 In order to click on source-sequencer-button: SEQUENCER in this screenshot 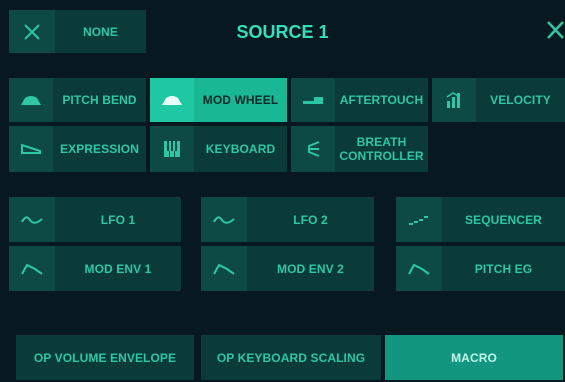, I will do `click(480, 219)`.